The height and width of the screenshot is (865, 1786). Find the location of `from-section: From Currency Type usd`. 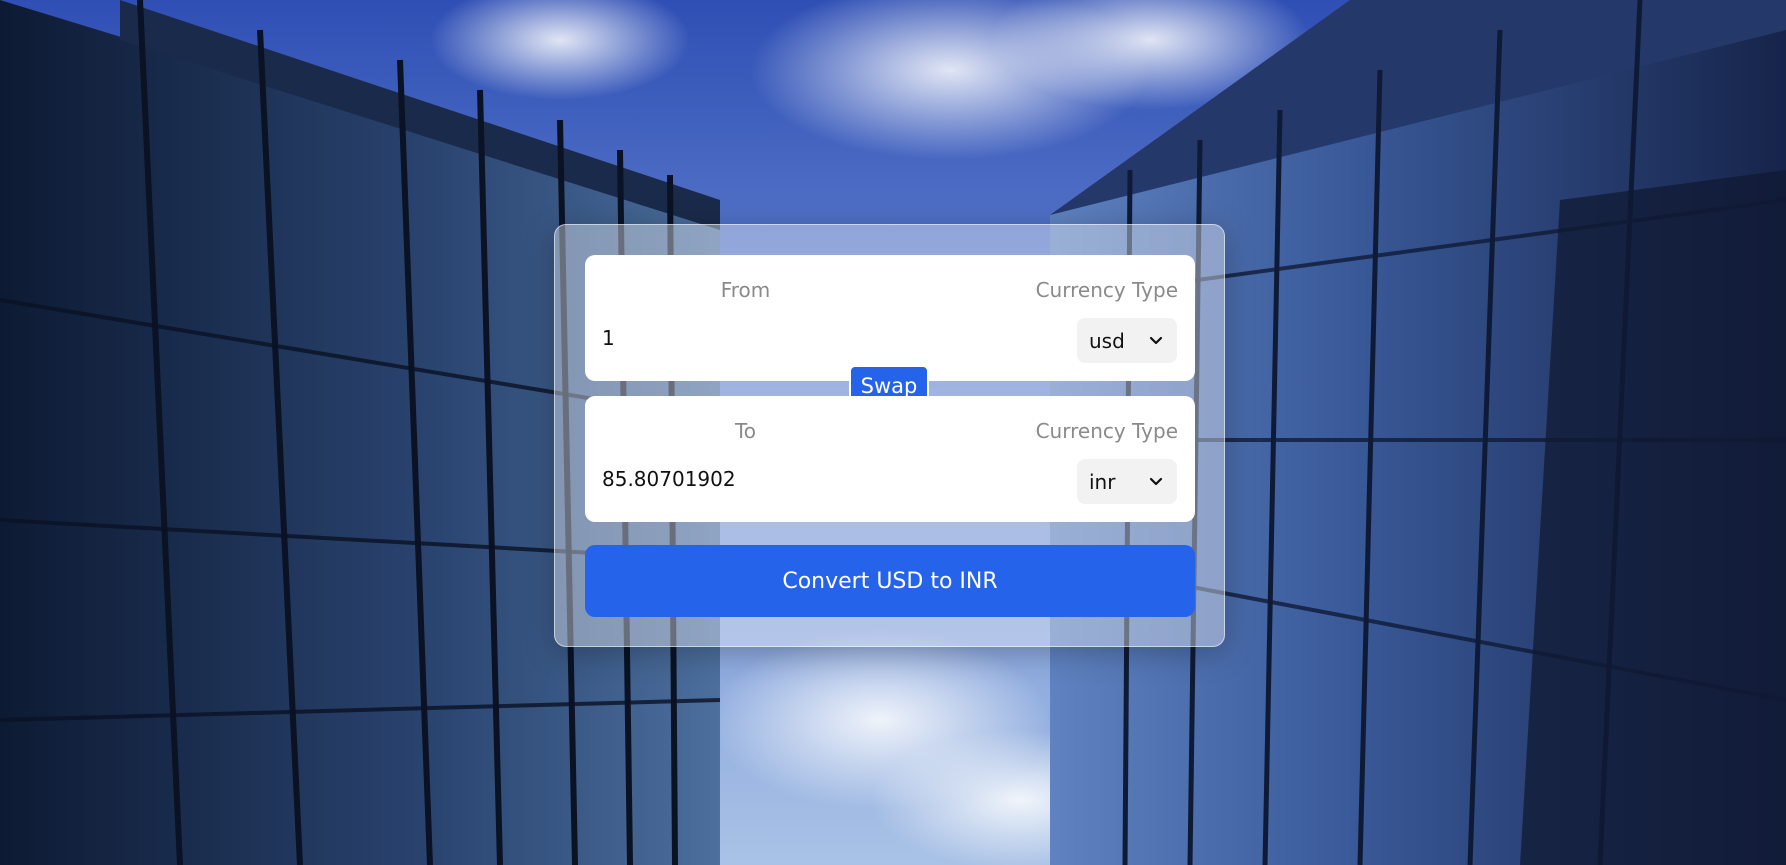

from-section: From Currency Type usd is located at coordinates (890, 318).